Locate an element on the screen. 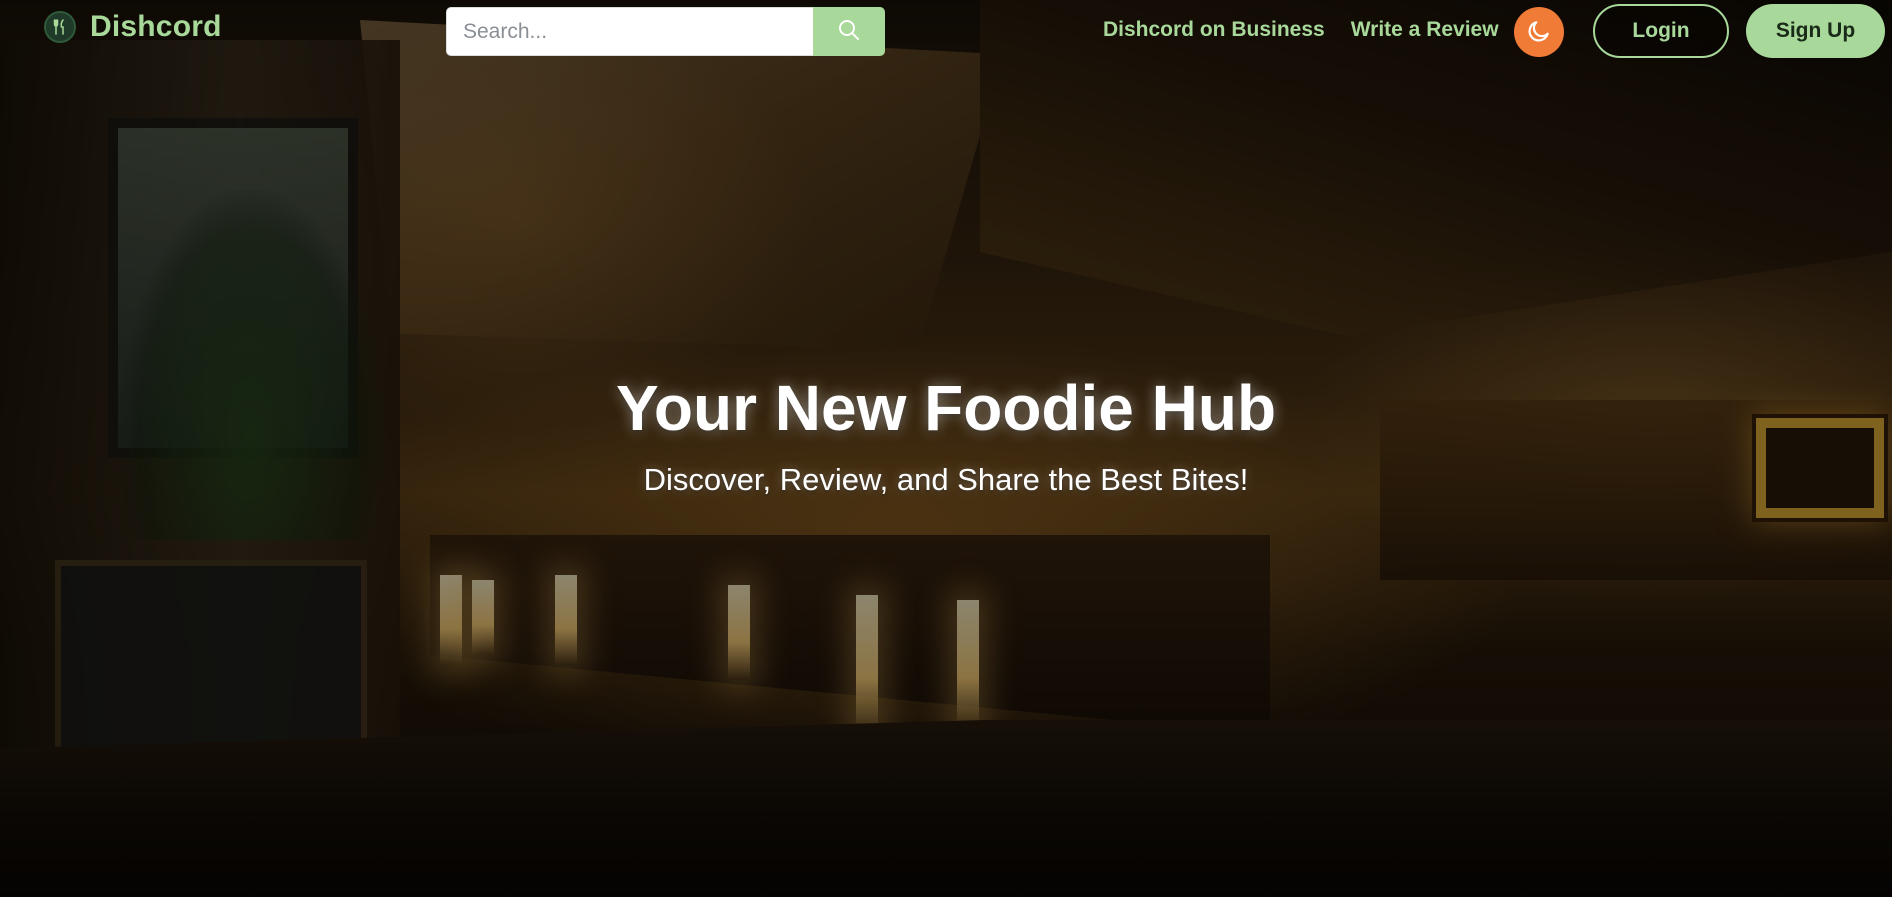 This screenshot has width=1892, height=897. moon-icon is located at coordinates (1539, 32).